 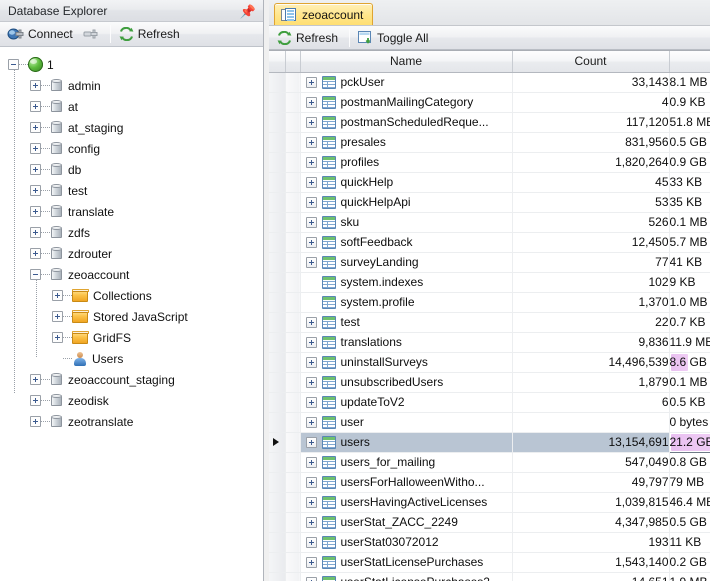 What do you see at coordinates (689, 322) in the screenshot?
I see `cell-size: 0.7 KB` at bounding box center [689, 322].